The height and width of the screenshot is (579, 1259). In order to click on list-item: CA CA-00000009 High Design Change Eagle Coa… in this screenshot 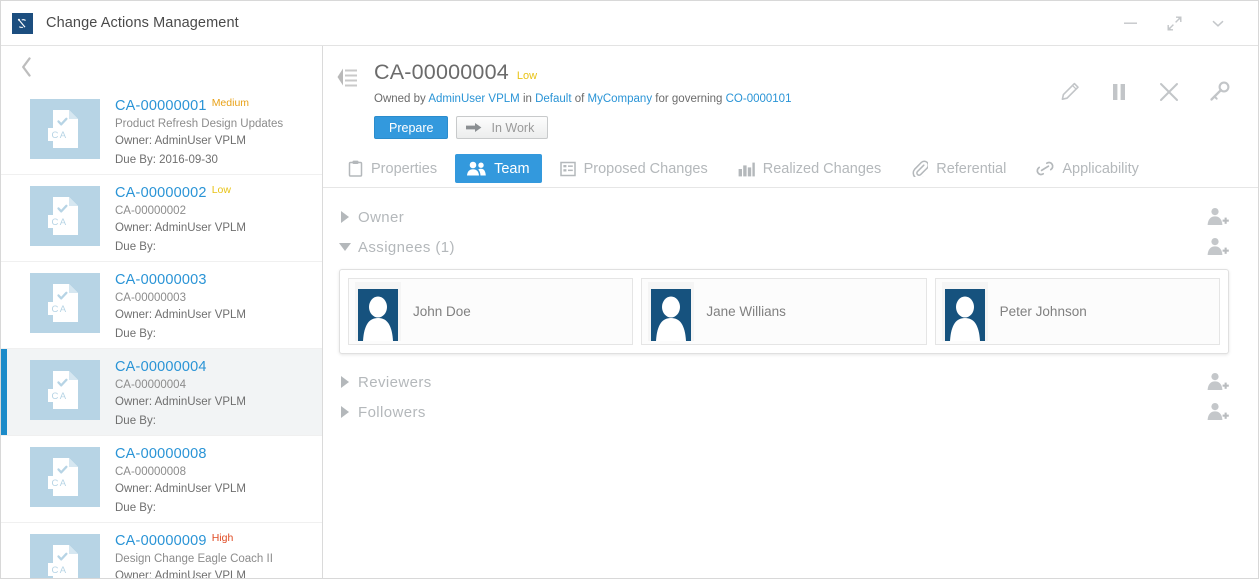, I will do `click(161, 550)`.